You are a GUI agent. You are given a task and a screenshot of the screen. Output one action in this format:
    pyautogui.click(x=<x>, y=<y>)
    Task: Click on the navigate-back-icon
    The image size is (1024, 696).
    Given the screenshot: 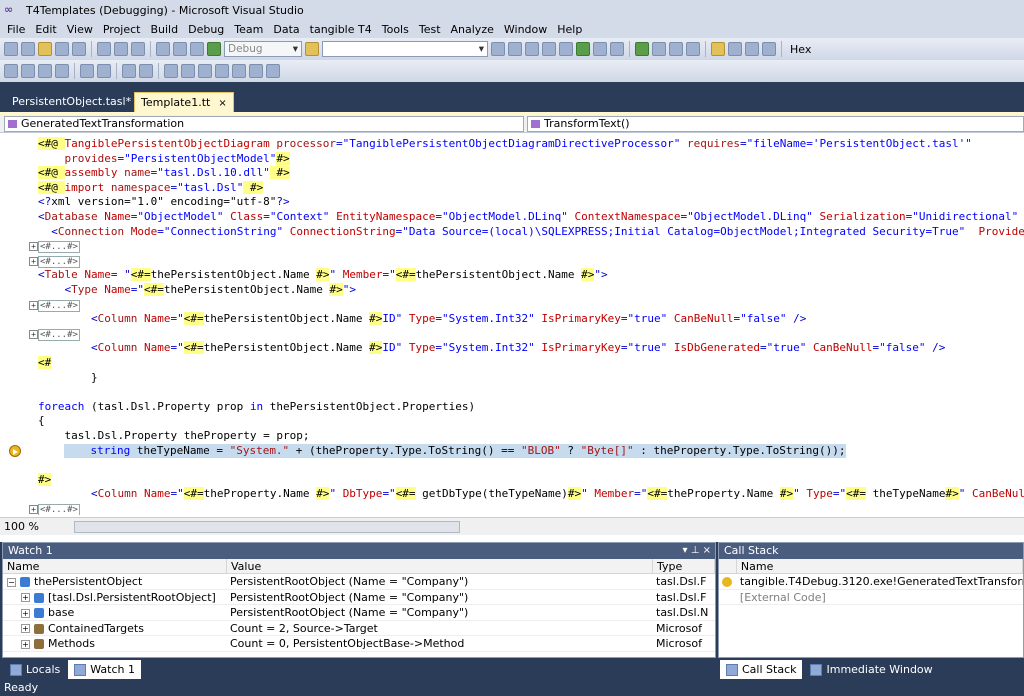 What is the action you would take?
    pyautogui.click(x=197, y=49)
    